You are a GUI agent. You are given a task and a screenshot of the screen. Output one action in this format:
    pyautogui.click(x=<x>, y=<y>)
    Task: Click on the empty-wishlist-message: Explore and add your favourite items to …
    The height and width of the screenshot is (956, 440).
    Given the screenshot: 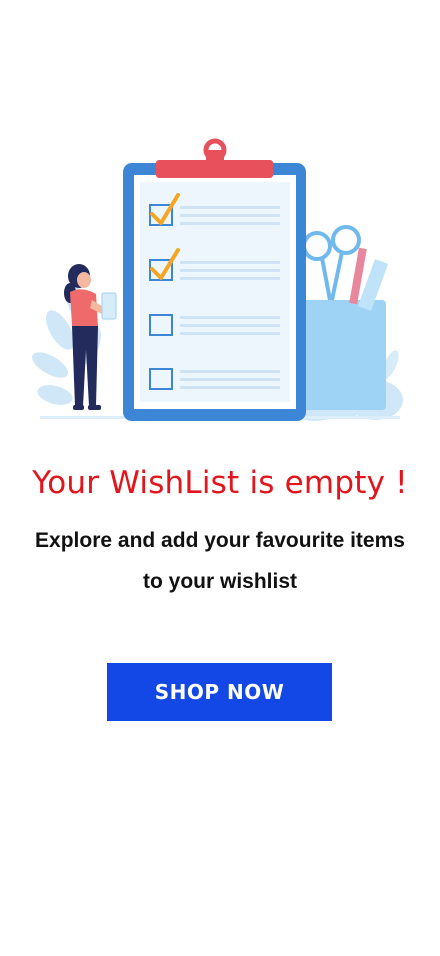 What is the action you would take?
    pyautogui.click(x=220, y=561)
    